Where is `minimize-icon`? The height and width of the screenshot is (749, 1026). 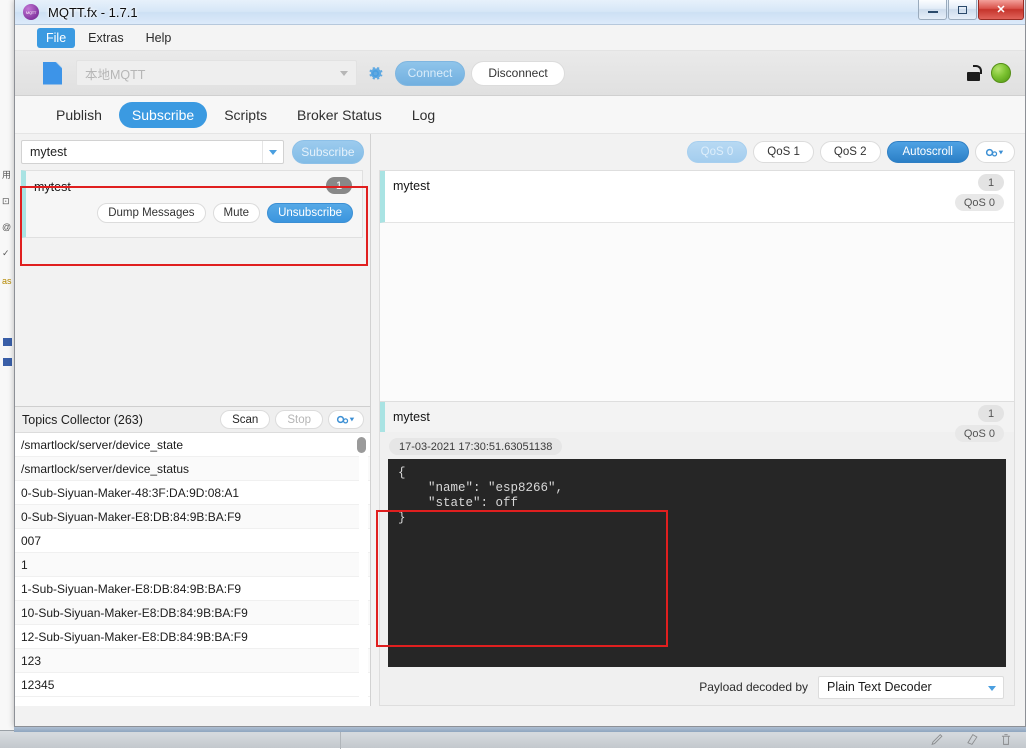
minimize-icon is located at coordinates (933, 12).